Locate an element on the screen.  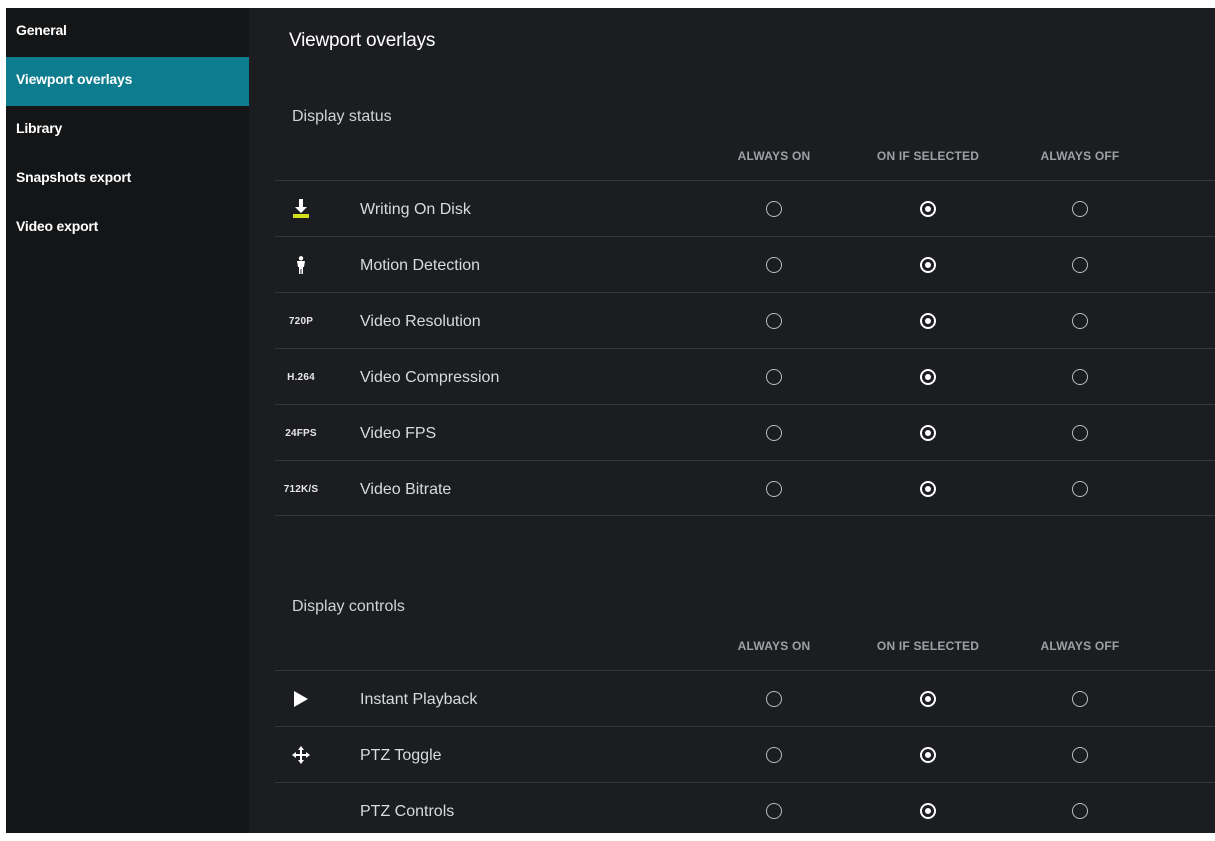
row-label: PTZ Controls is located at coordinates (407, 811).